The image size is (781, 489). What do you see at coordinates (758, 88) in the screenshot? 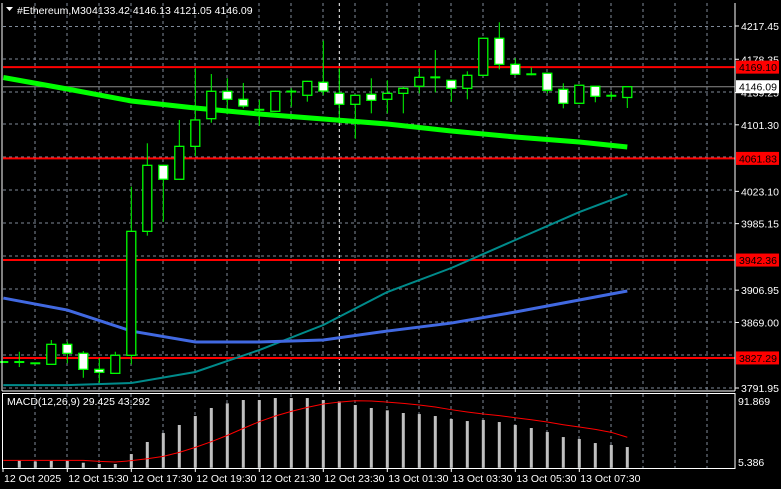
I see `current-price-label: 4146.09` at bounding box center [758, 88].